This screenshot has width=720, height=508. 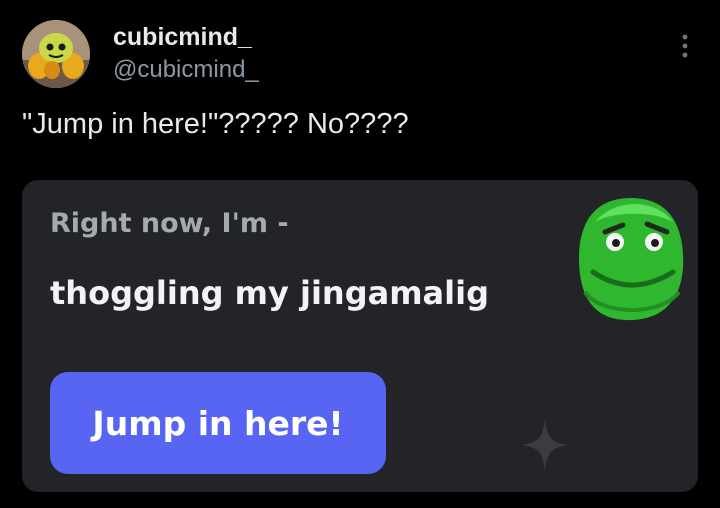 What do you see at coordinates (169, 223) in the screenshot?
I see `status-label: Right now, I'm -` at bounding box center [169, 223].